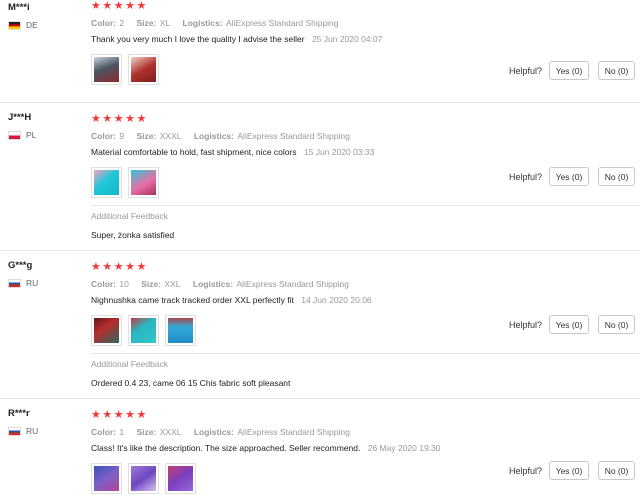  Describe the element at coordinates (122, 136) in the screenshot. I see `color-value: 9` at that location.